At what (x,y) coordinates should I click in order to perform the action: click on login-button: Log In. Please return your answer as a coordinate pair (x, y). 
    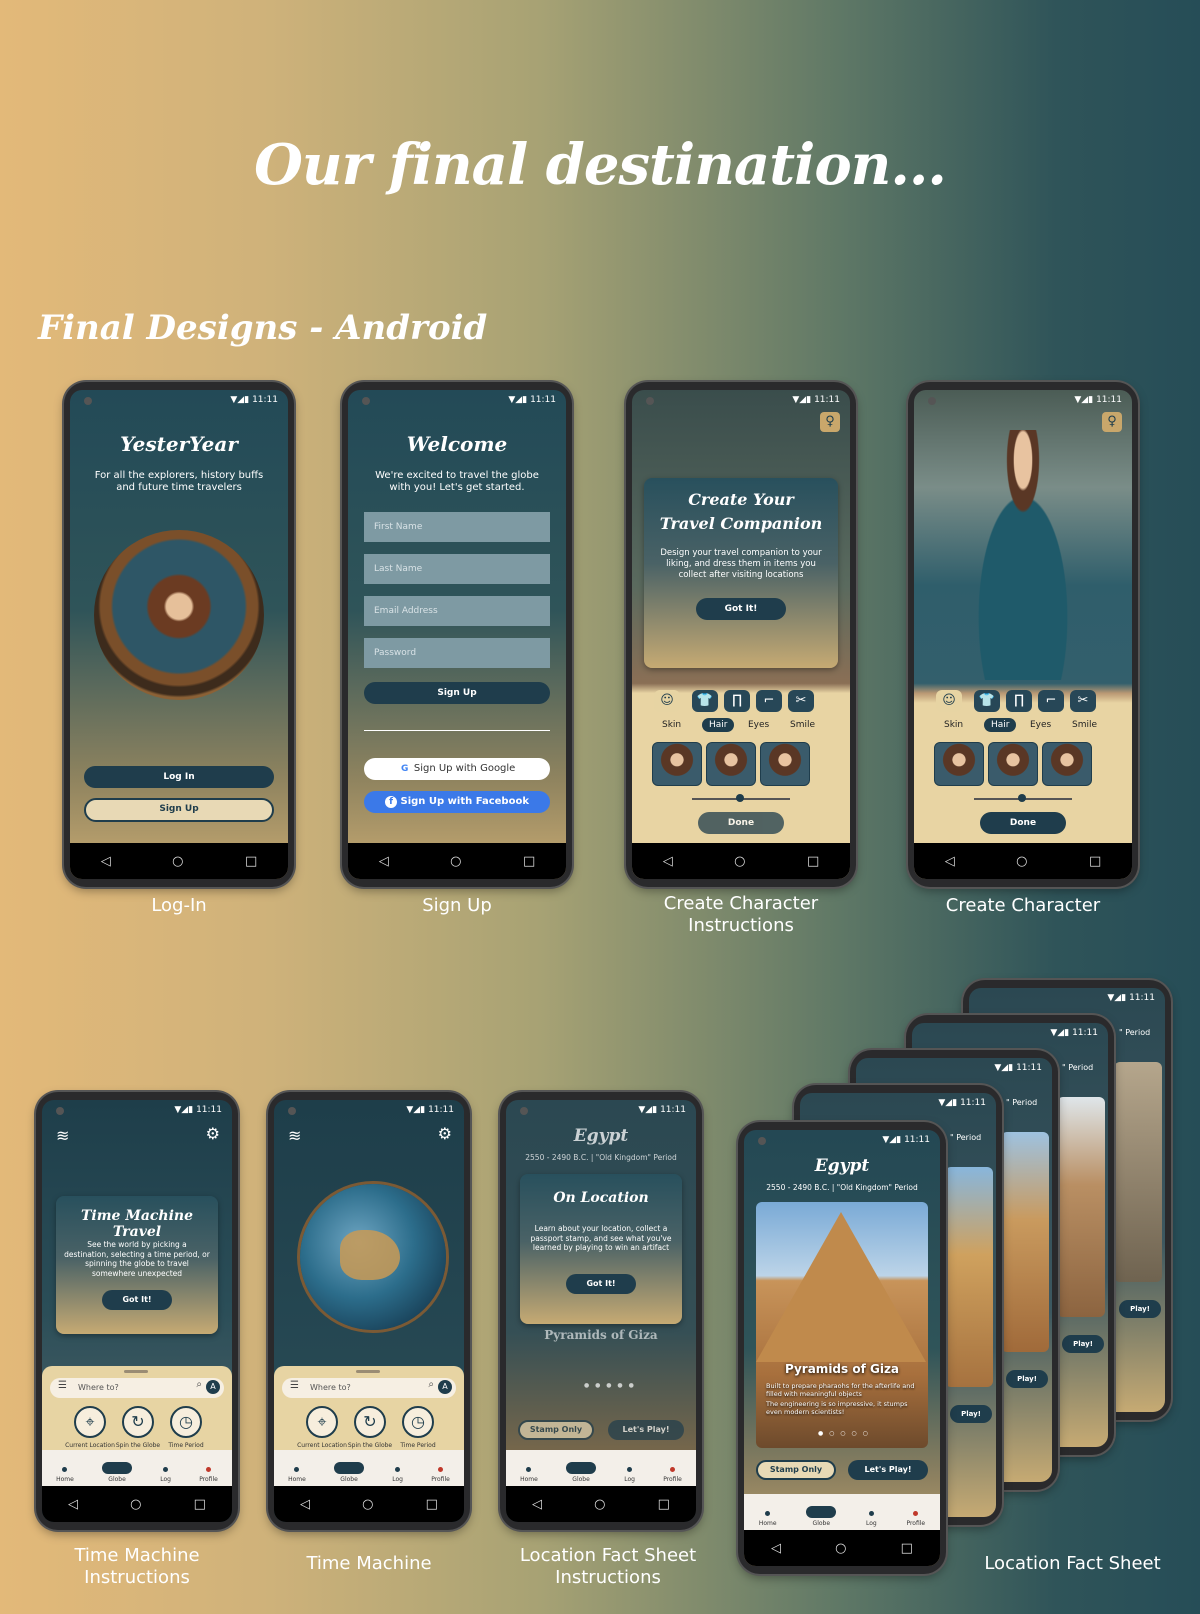
    Looking at the image, I should click on (179, 777).